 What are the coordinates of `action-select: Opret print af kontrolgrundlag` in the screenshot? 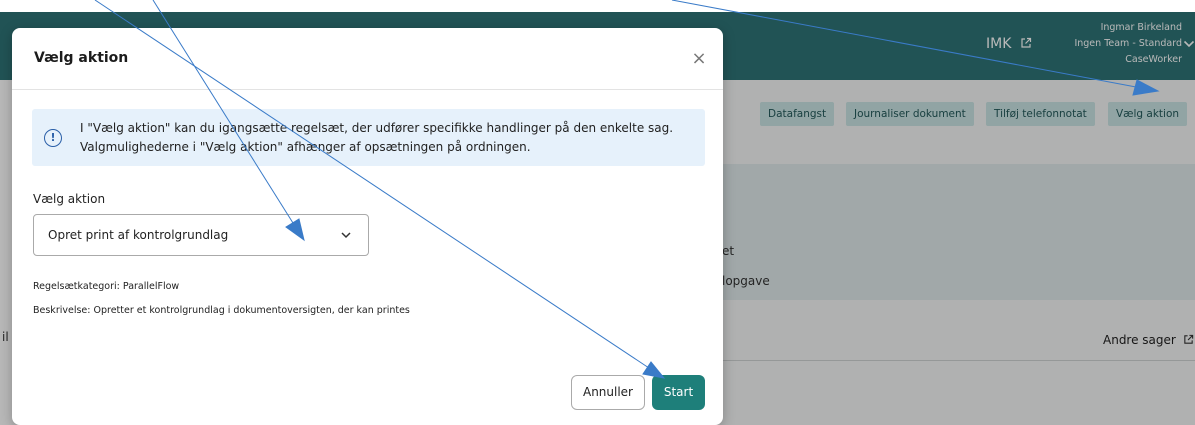 It's located at (201, 235).